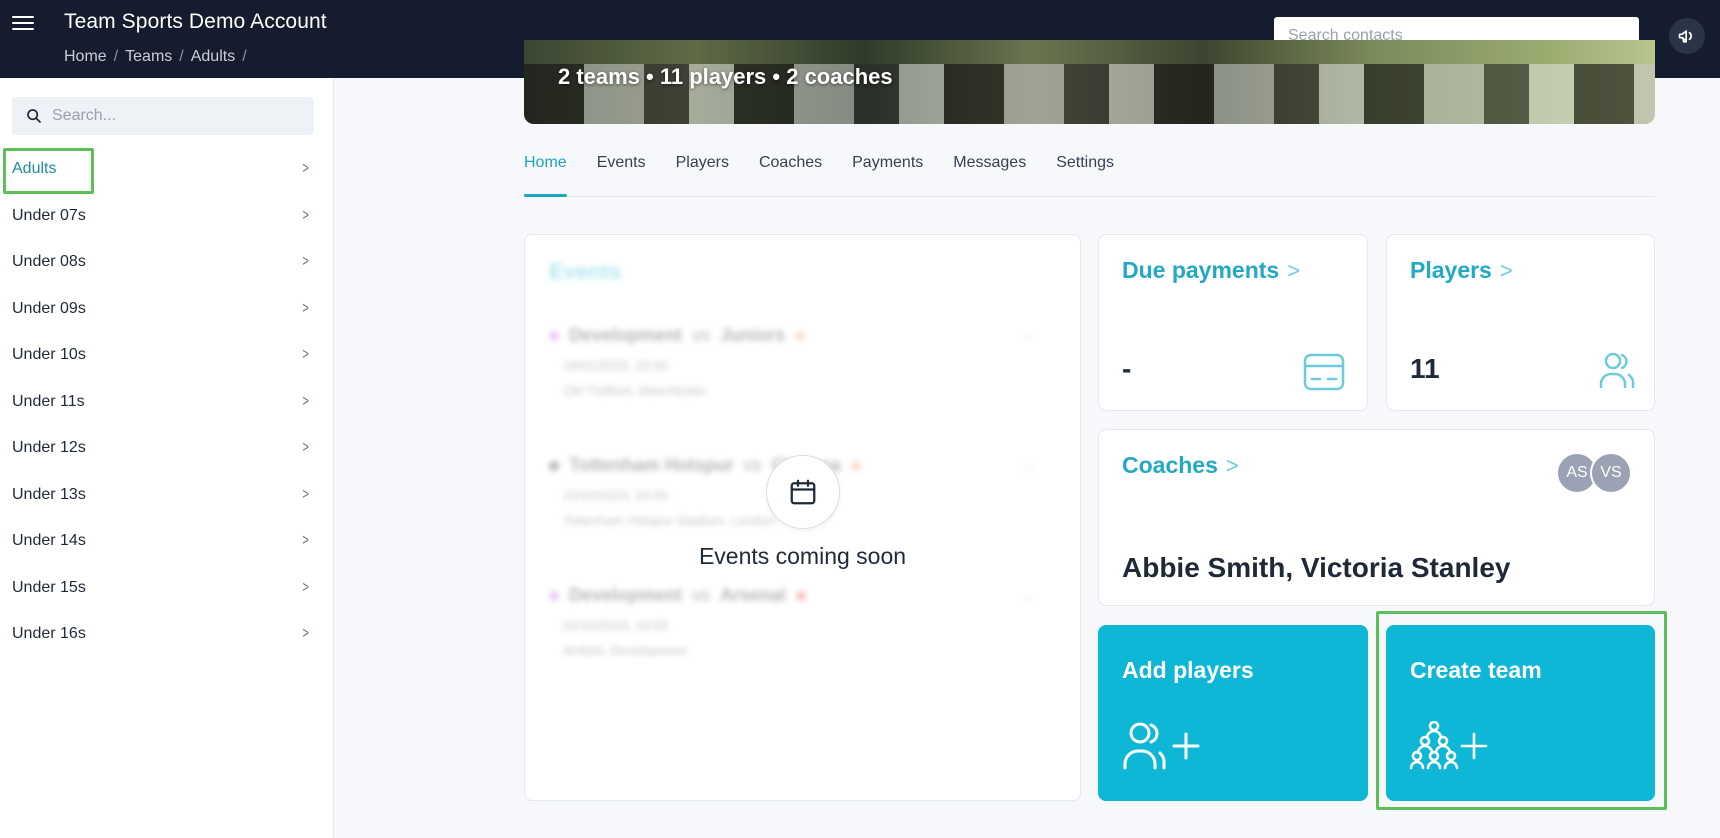 The height and width of the screenshot is (838, 1720). I want to click on sidebar-item-under-15s: Under 15s >, so click(167, 588).